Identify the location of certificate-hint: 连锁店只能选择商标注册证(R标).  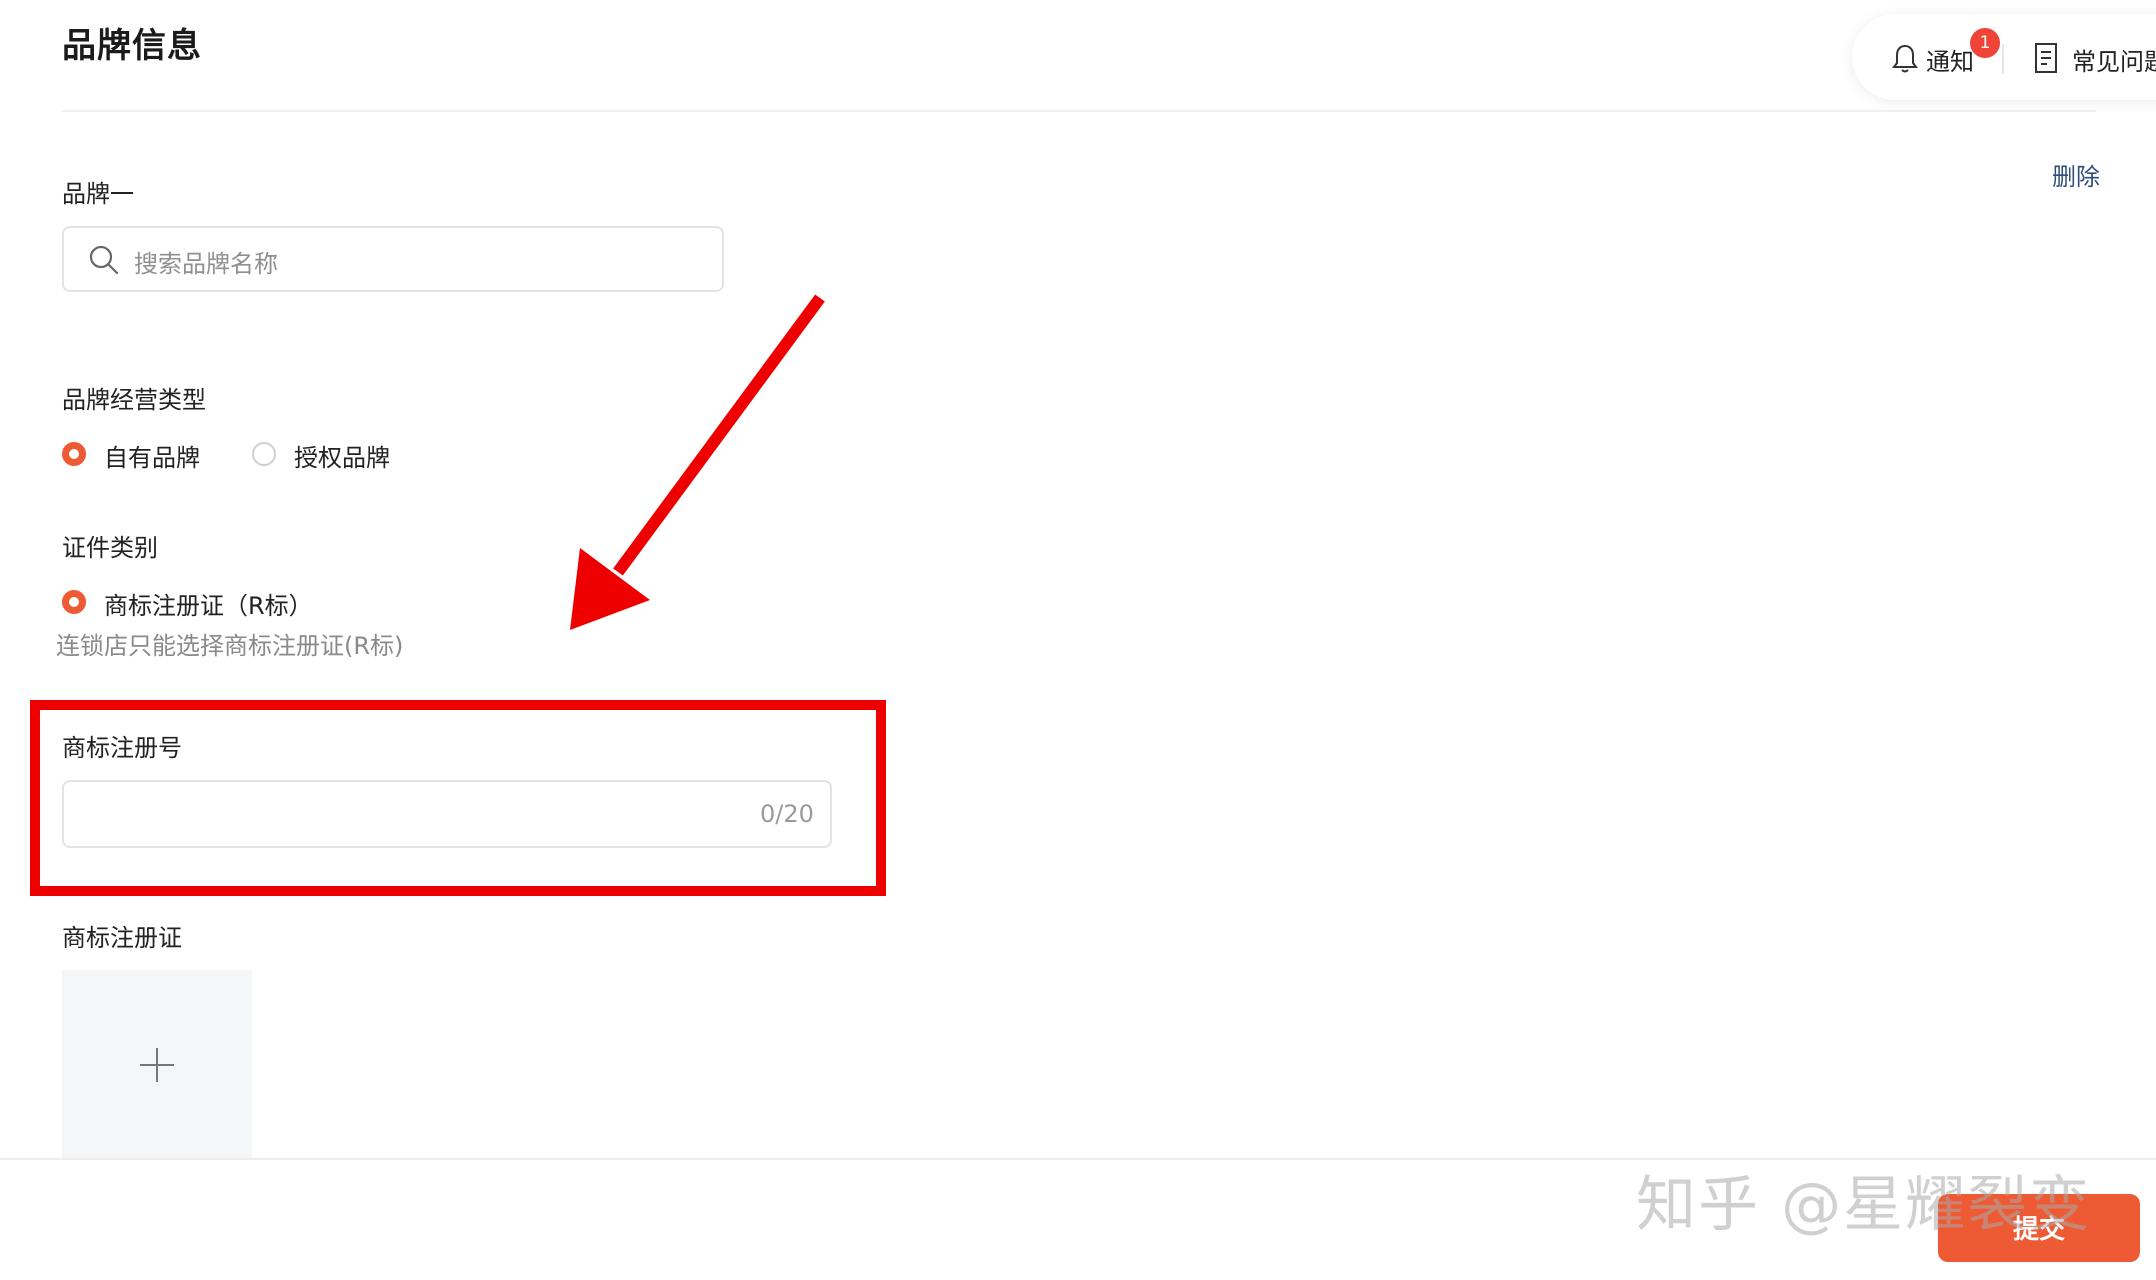
(230, 646).